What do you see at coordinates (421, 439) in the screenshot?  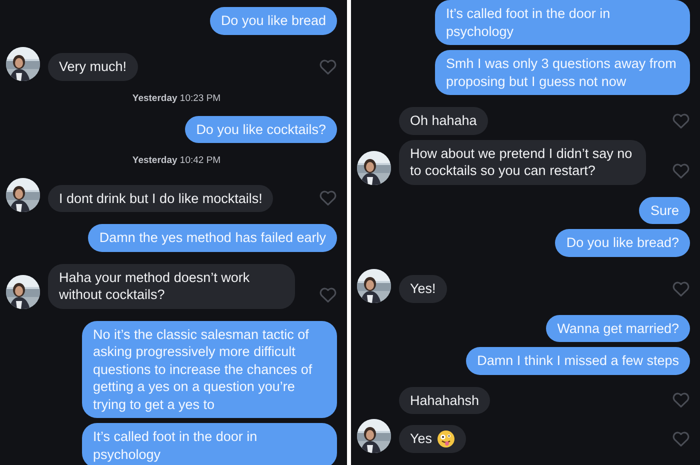 I see `message-text: Yes` at bounding box center [421, 439].